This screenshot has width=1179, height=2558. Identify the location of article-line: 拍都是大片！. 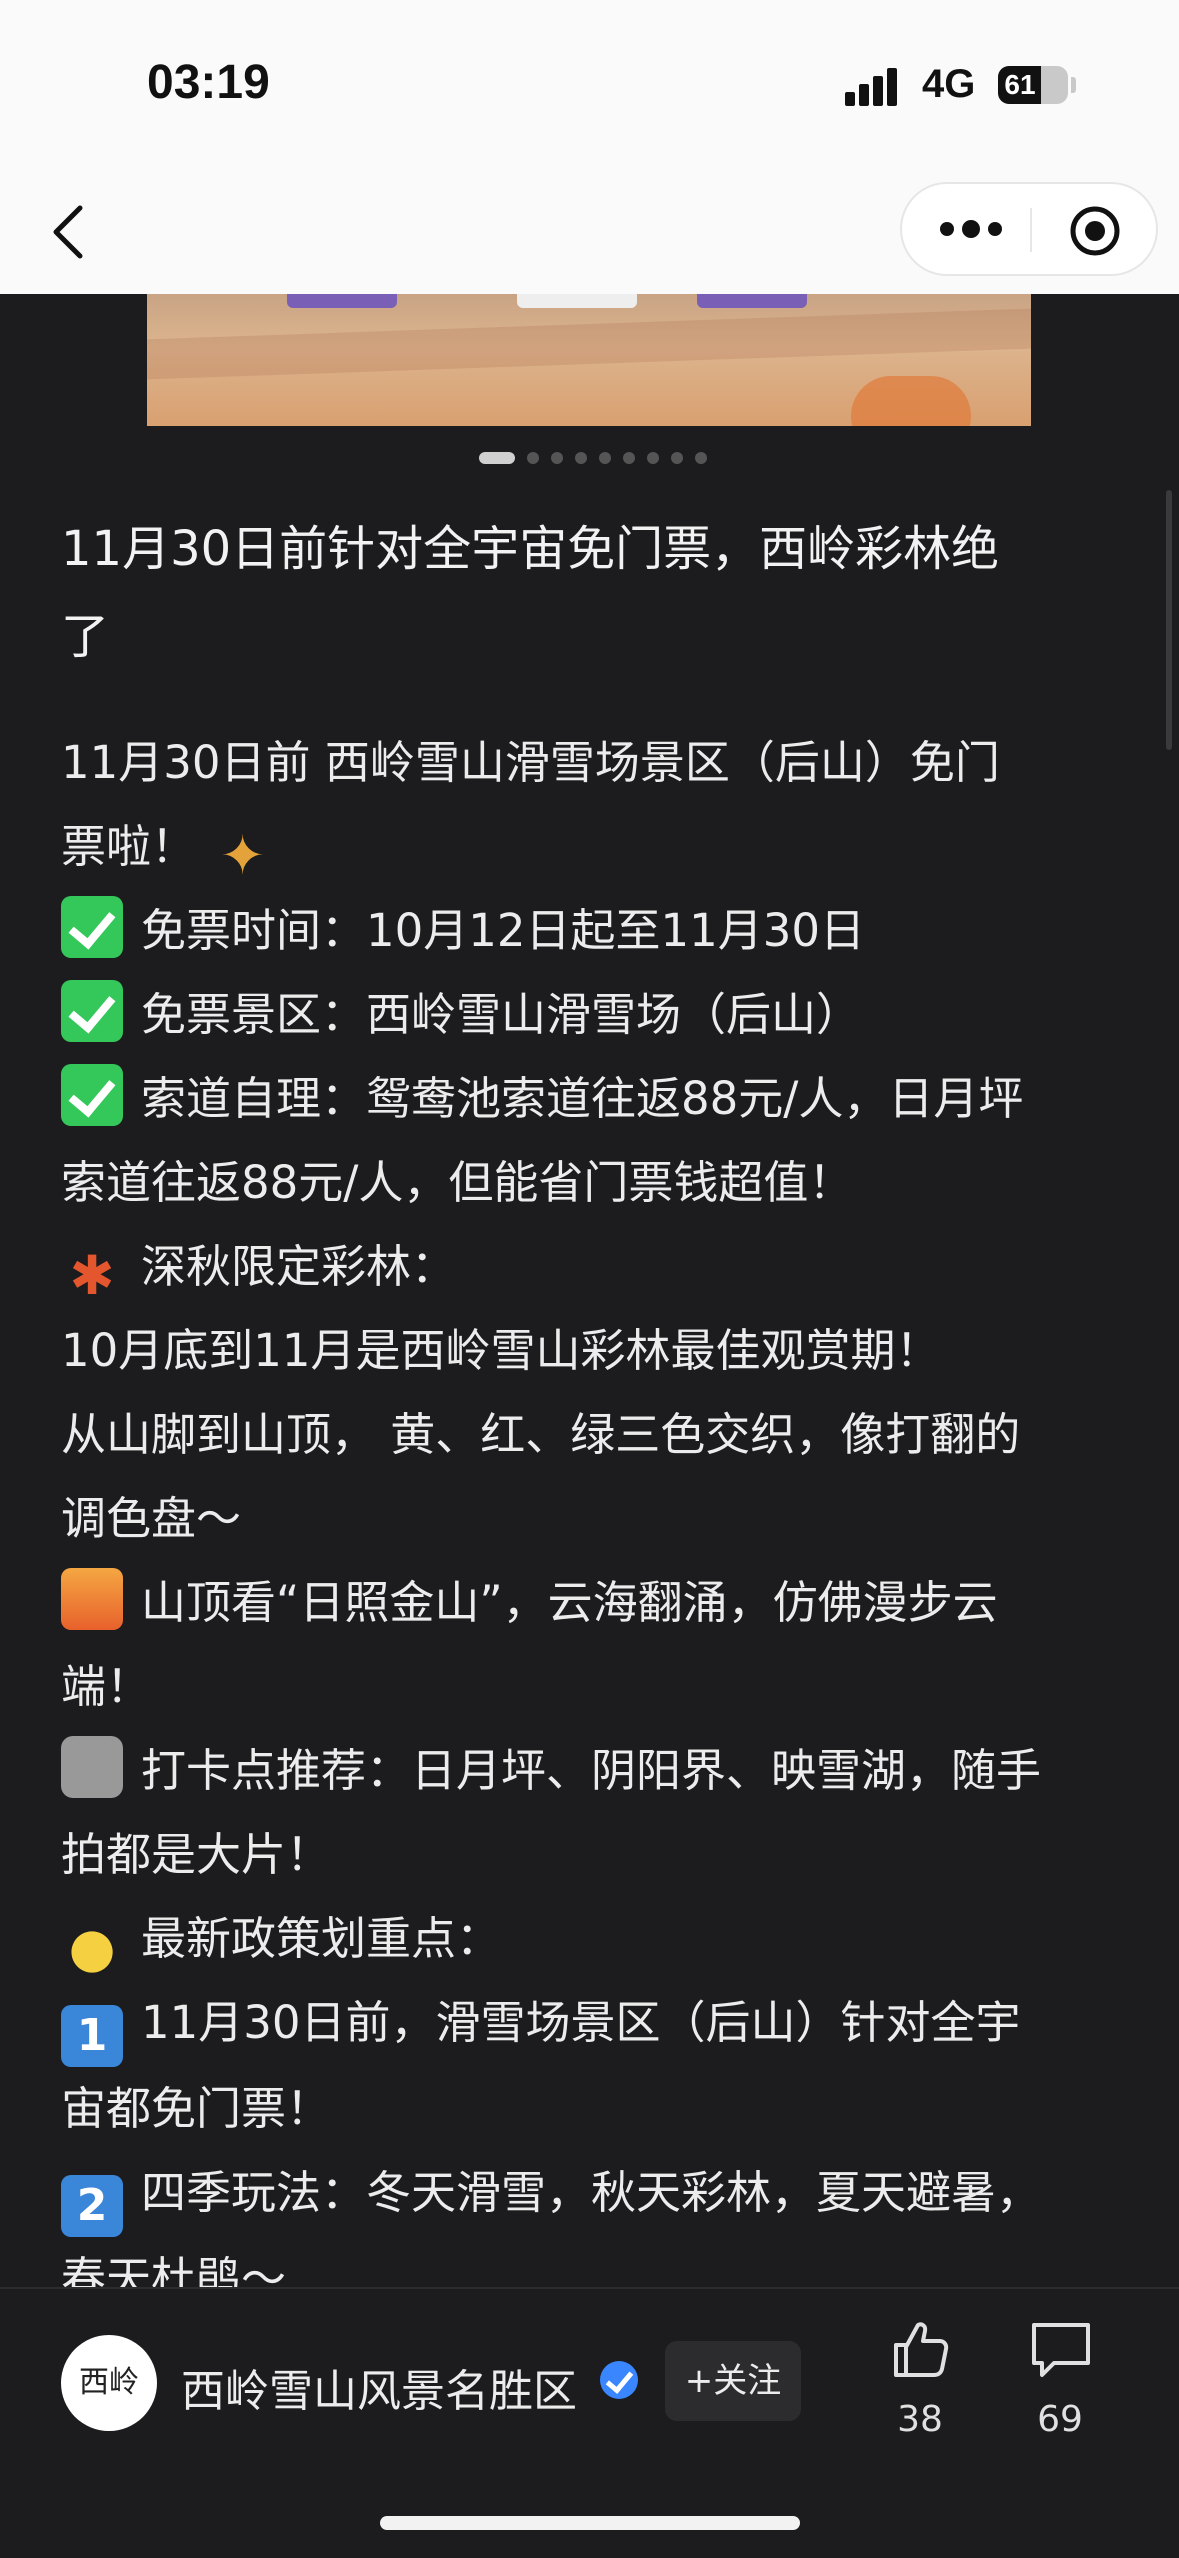
(591, 1855).